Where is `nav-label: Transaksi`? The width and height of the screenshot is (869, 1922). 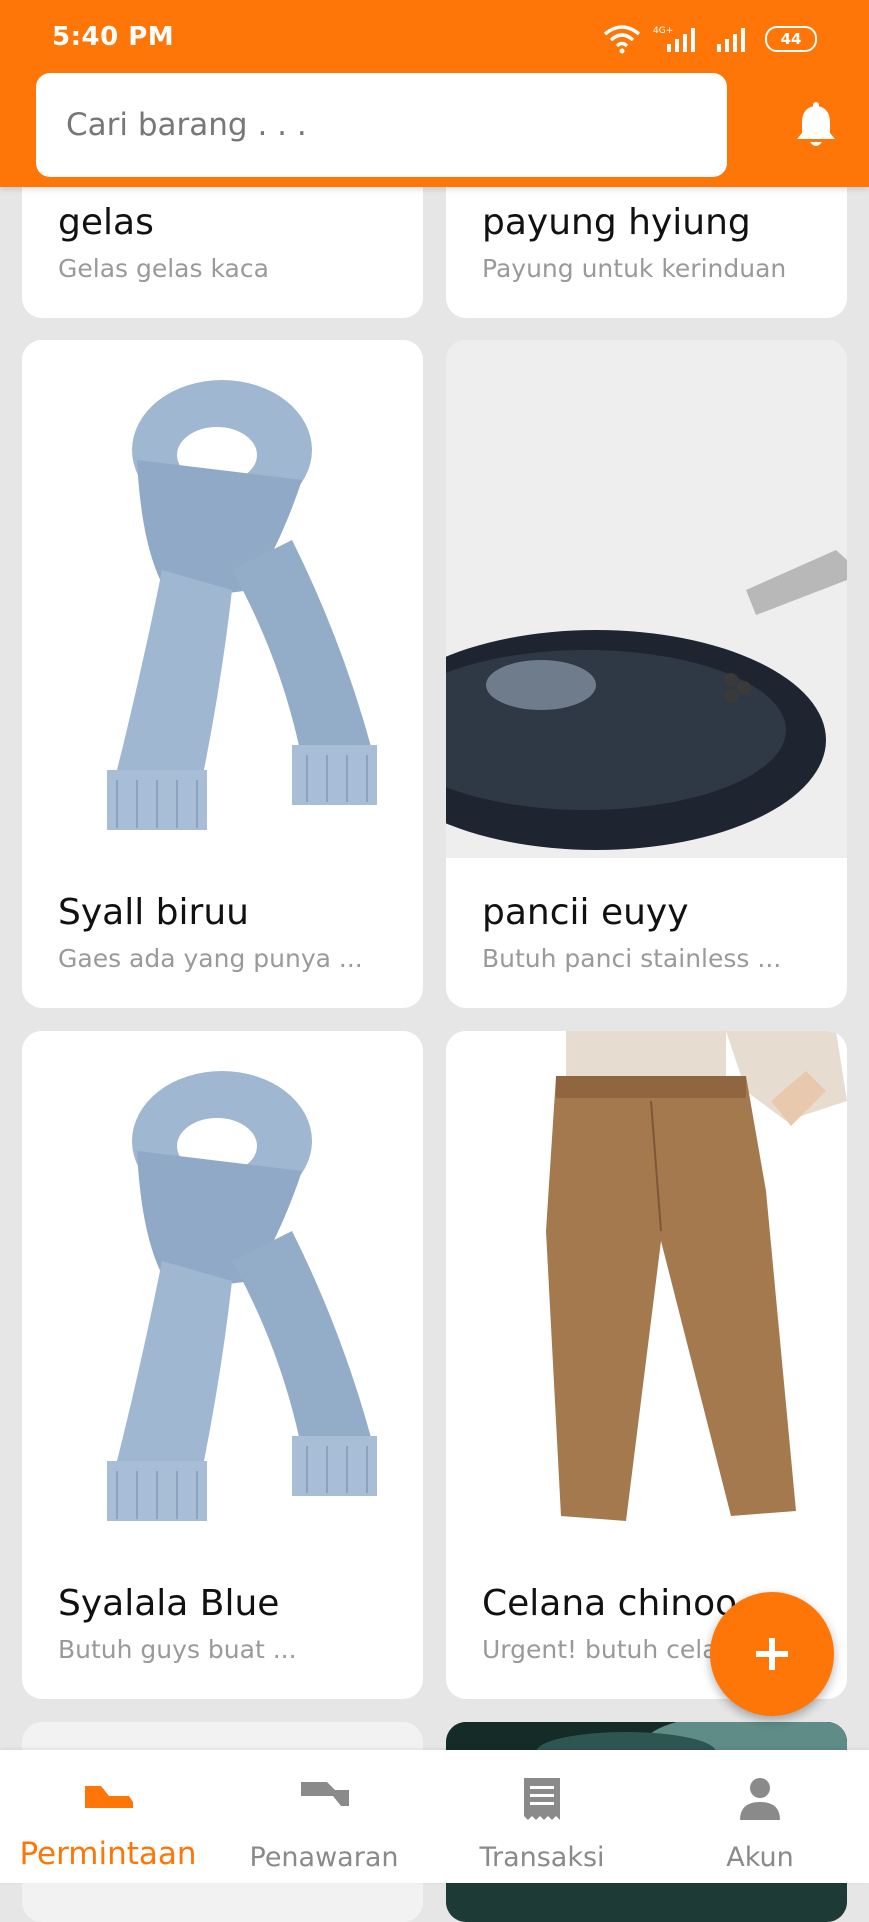 nav-label: Transaksi is located at coordinates (542, 1857).